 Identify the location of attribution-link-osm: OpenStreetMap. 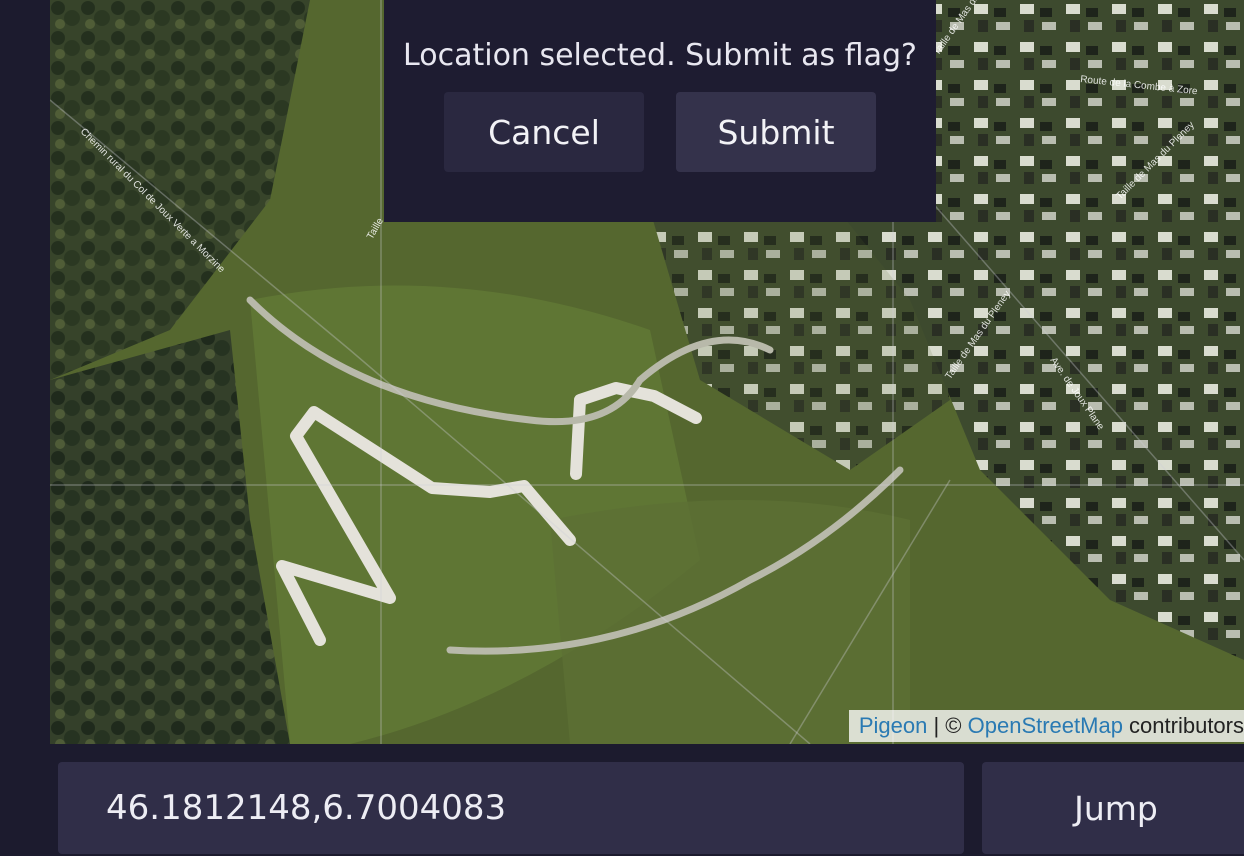
(1045, 725).